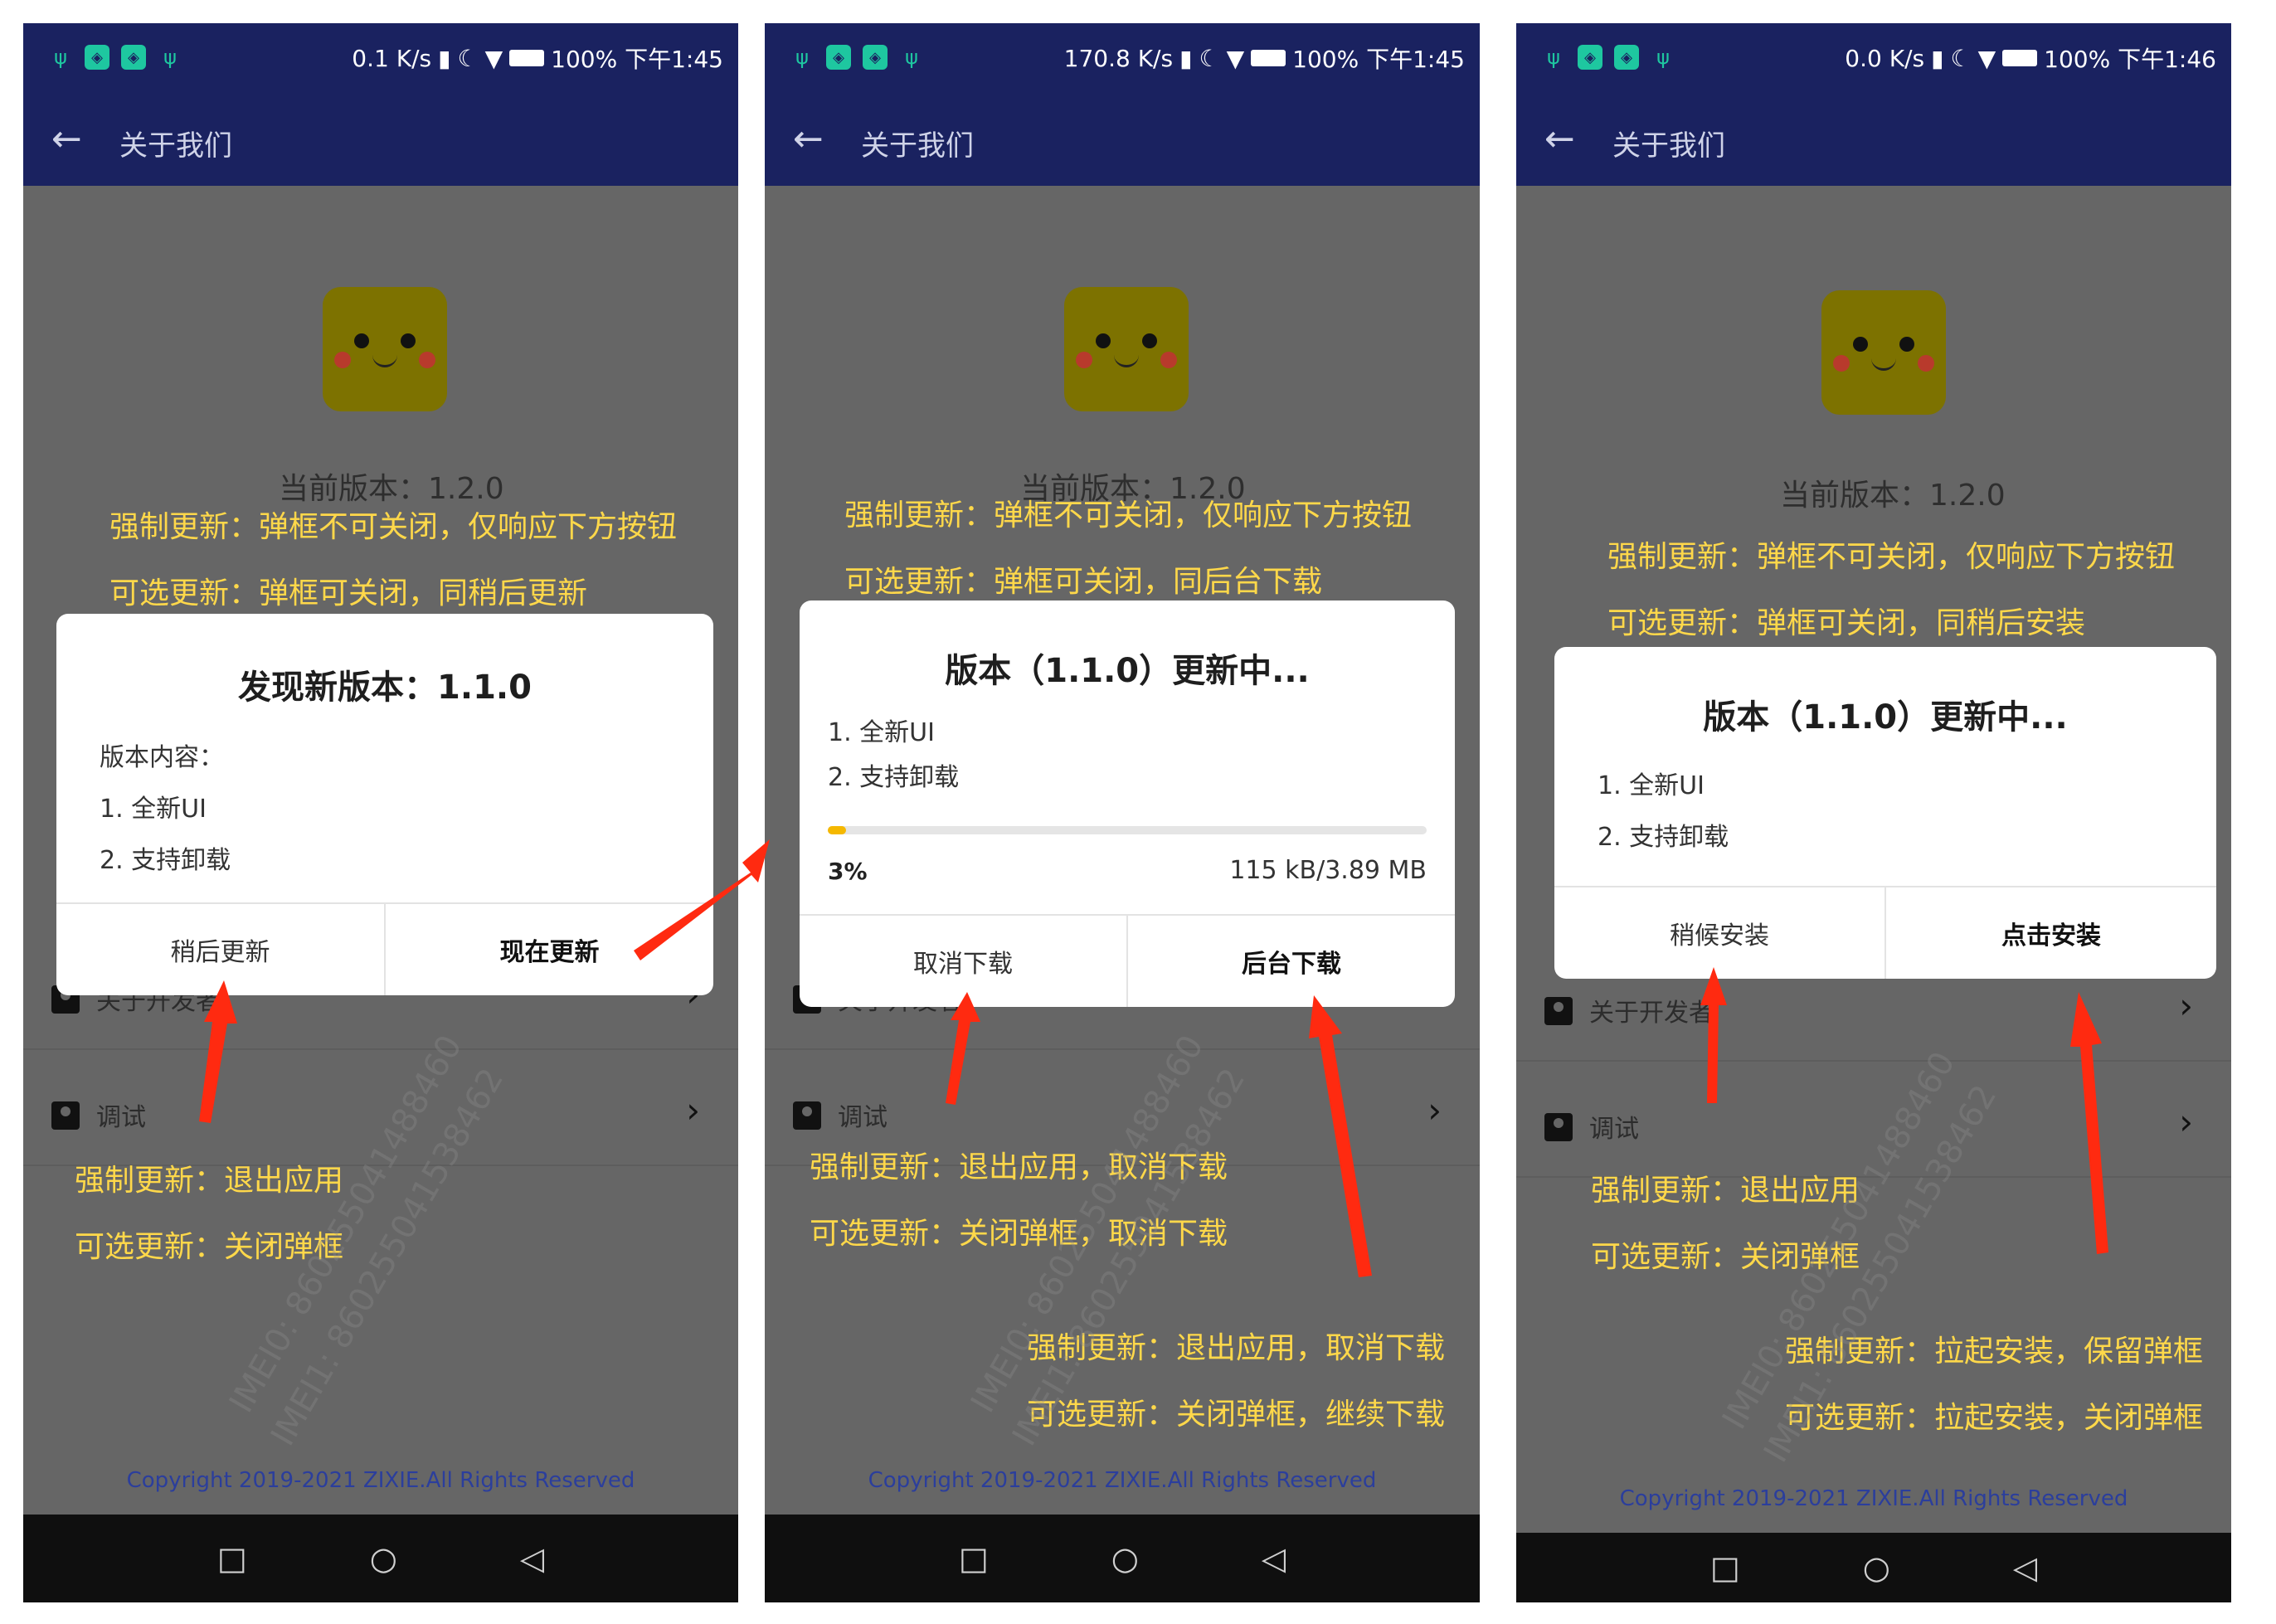 This screenshot has width=2276, height=1624. I want to click on status-bar: ψ ◈ ◈ ψ 0.1 K/s ▮ ☾ ▼ 100% 下午1:45, so click(380, 58).